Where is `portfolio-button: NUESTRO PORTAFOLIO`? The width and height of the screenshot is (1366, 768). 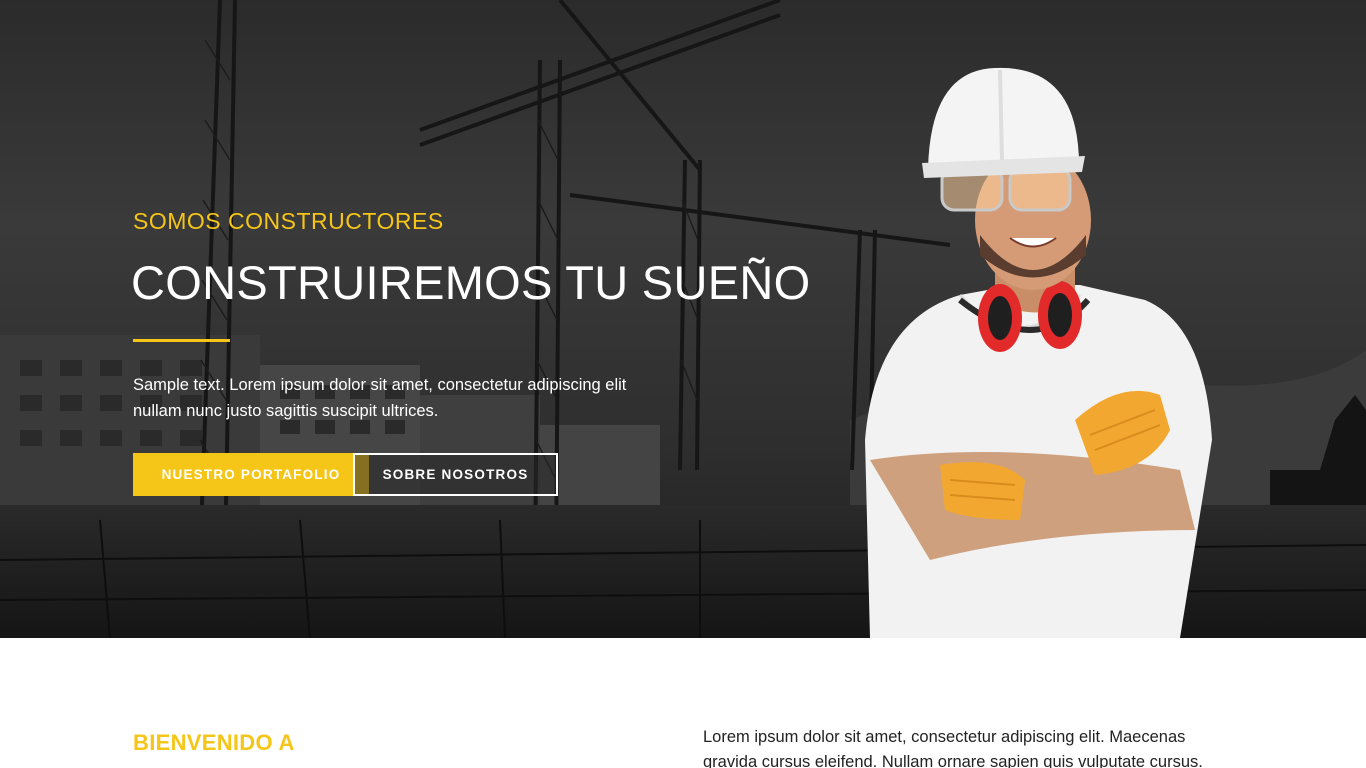
portfolio-button: NUESTRO PORTAFOLIO is located at coordinates (251, 474).